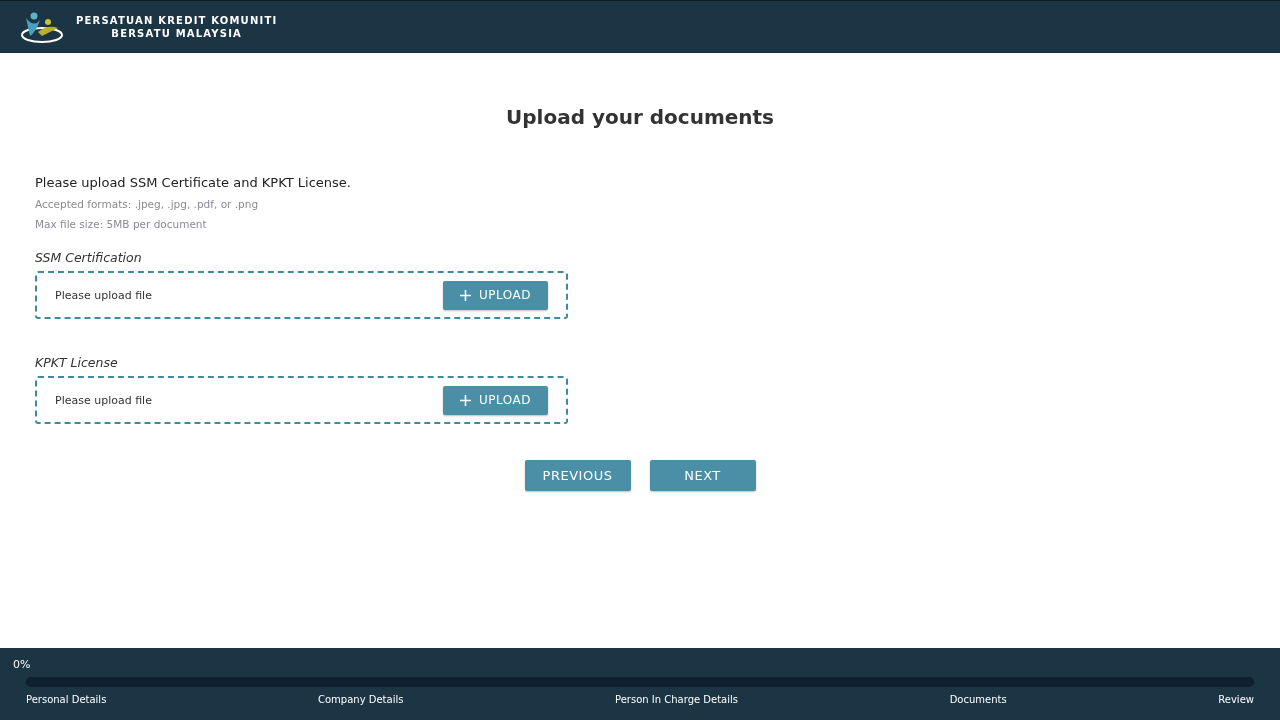 This screenshot has height=720, width=1280. I want to click on progress-step: Company Details, so click(361, 699).